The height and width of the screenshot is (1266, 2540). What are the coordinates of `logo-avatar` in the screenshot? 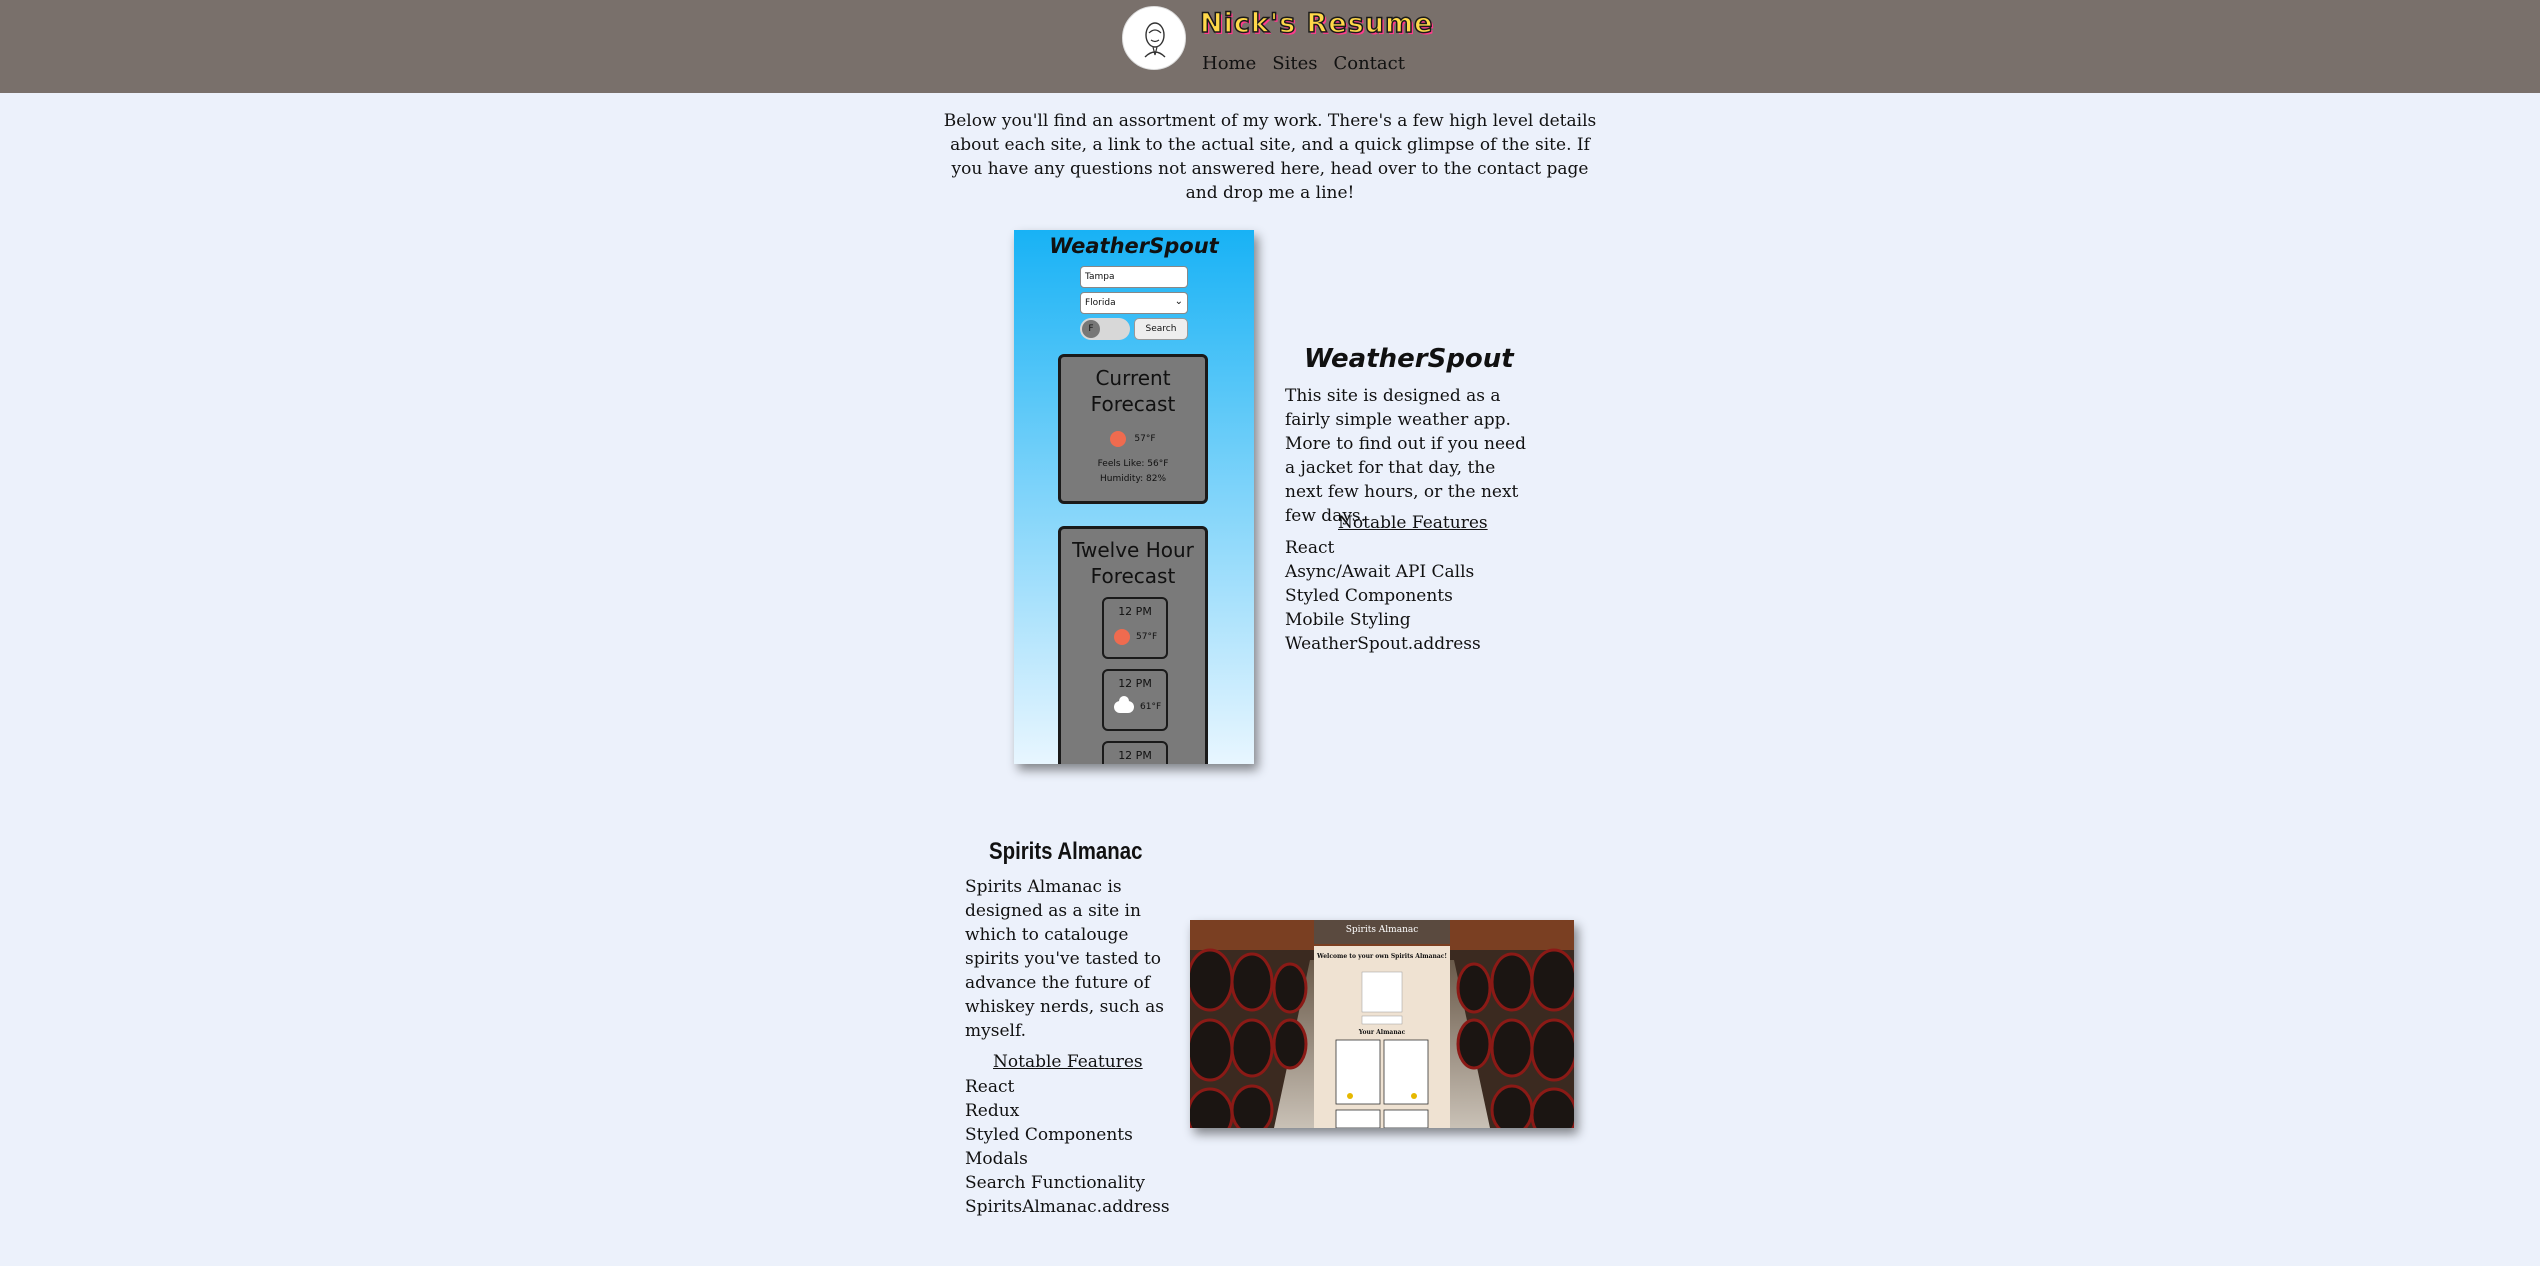 It's located at (1154, 38).